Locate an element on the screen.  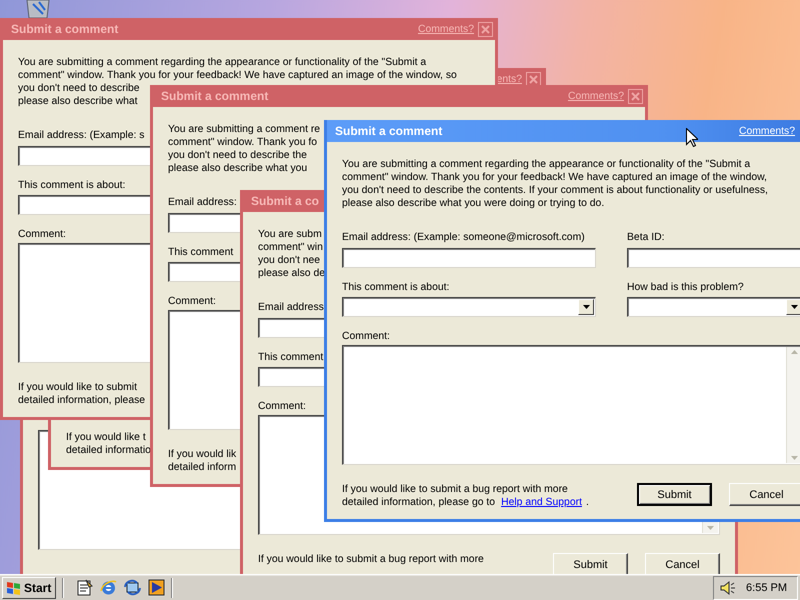
trash-bin-icon is located at coordinates (38, 9).